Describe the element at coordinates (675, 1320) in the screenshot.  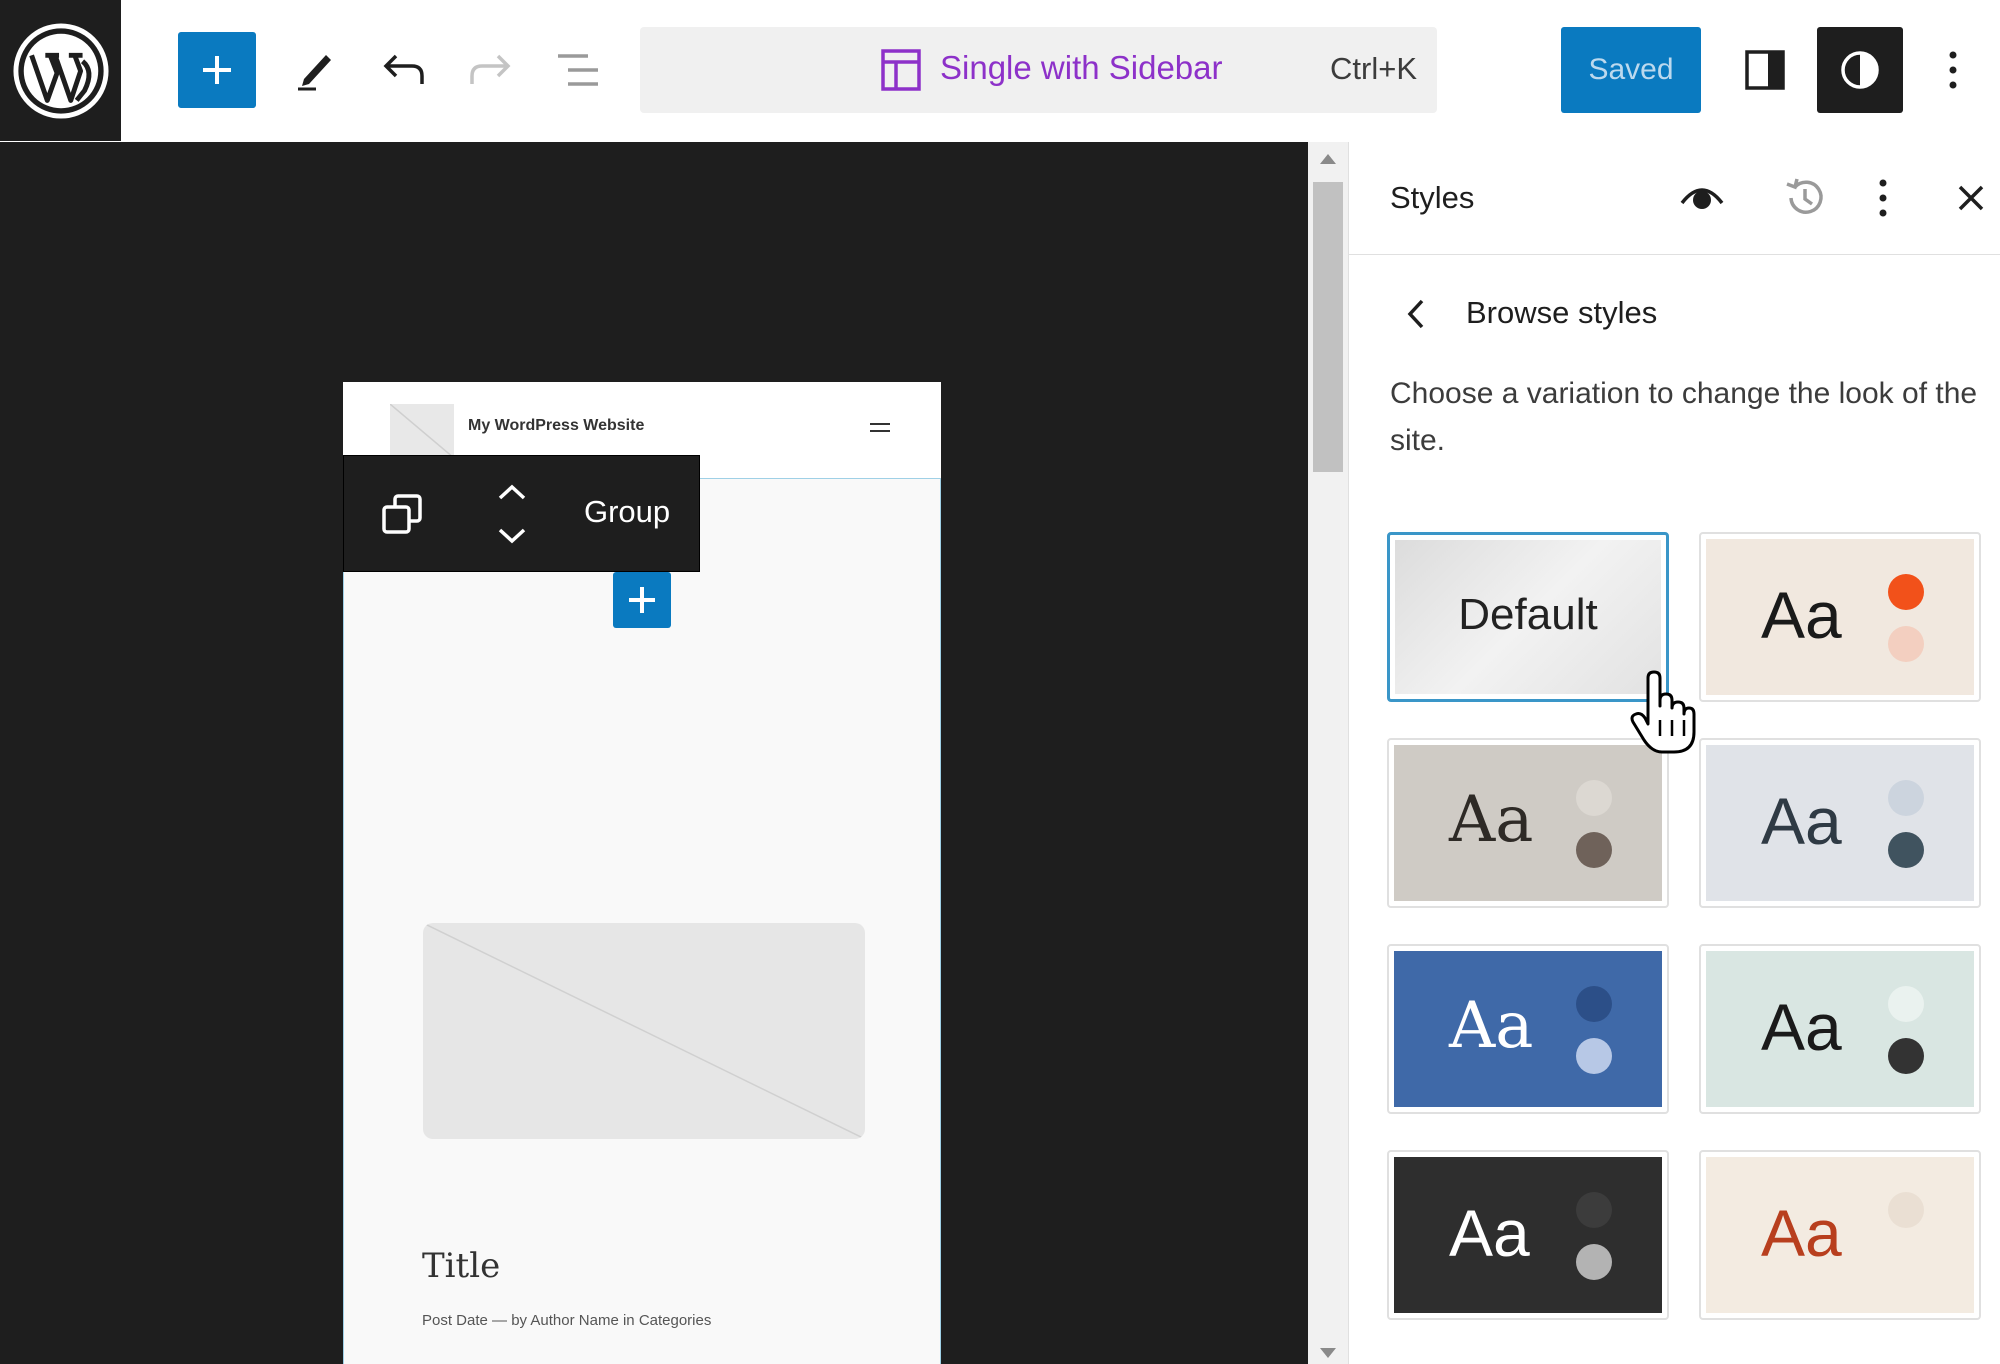
I see `post-categories: Categories` at that location.